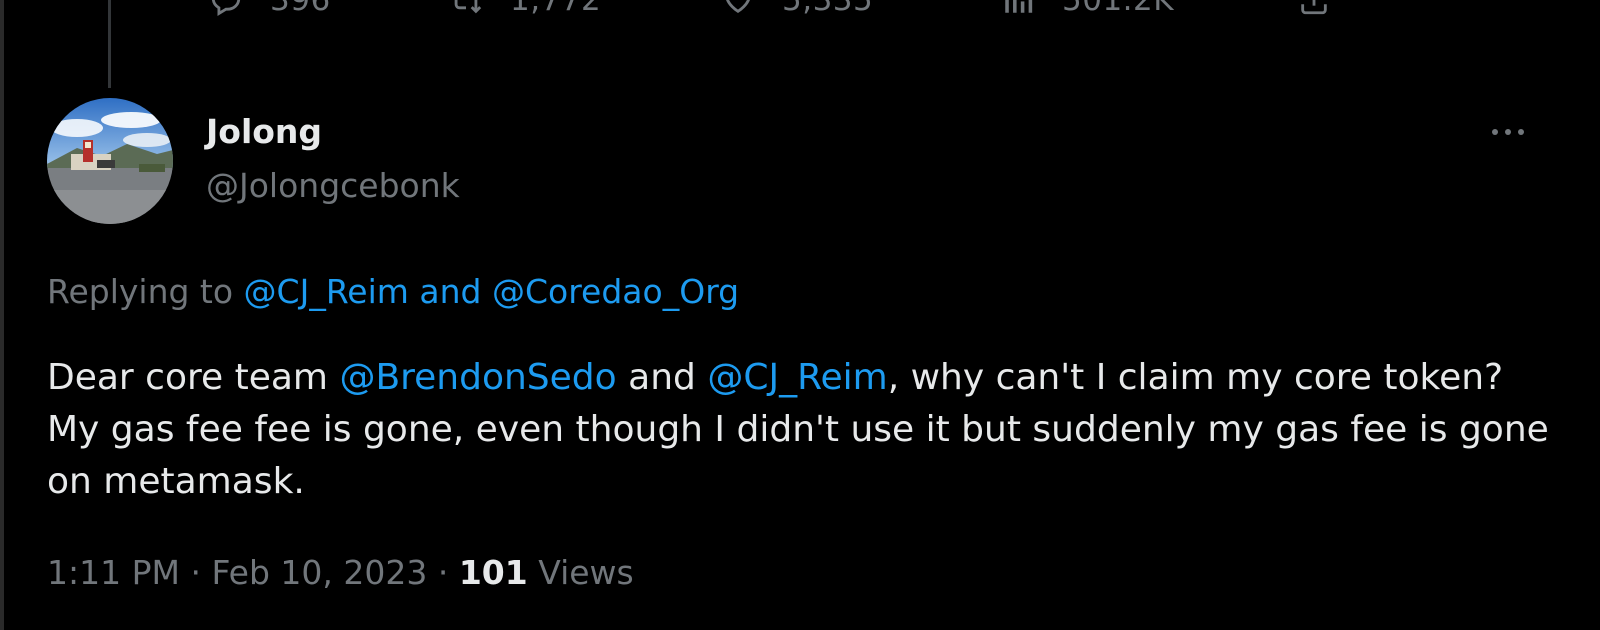 This screenshot has height=630, width=1600. What do you see at coordinates (493, 572) in the screenshot?
I see `views-number: 101` at bounding box center [493, 572].